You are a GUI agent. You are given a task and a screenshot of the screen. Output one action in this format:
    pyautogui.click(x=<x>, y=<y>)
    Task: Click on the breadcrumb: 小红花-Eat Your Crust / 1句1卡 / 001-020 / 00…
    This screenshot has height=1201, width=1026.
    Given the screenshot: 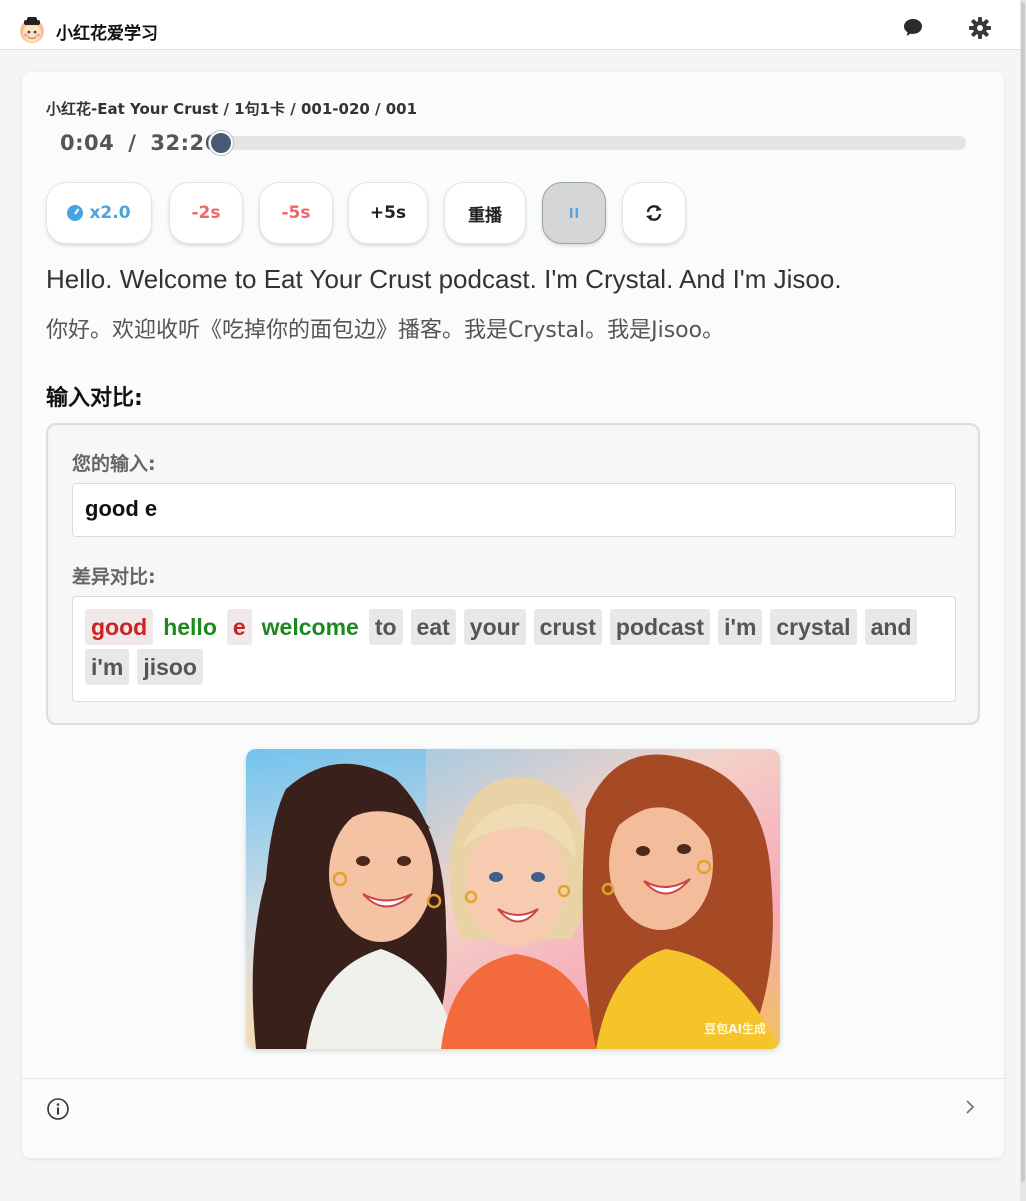 What is the action you would take?
    pyautogui.click(x=232, y=109)
    